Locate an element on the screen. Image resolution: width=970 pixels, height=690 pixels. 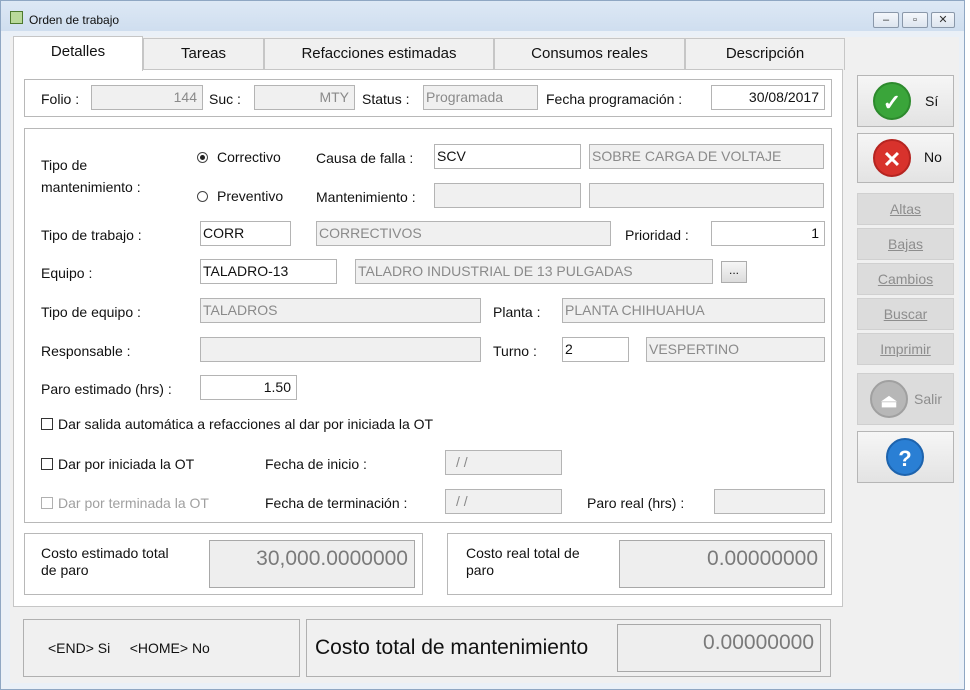
check-icon: ✓ is located at coordinates (892, 101).